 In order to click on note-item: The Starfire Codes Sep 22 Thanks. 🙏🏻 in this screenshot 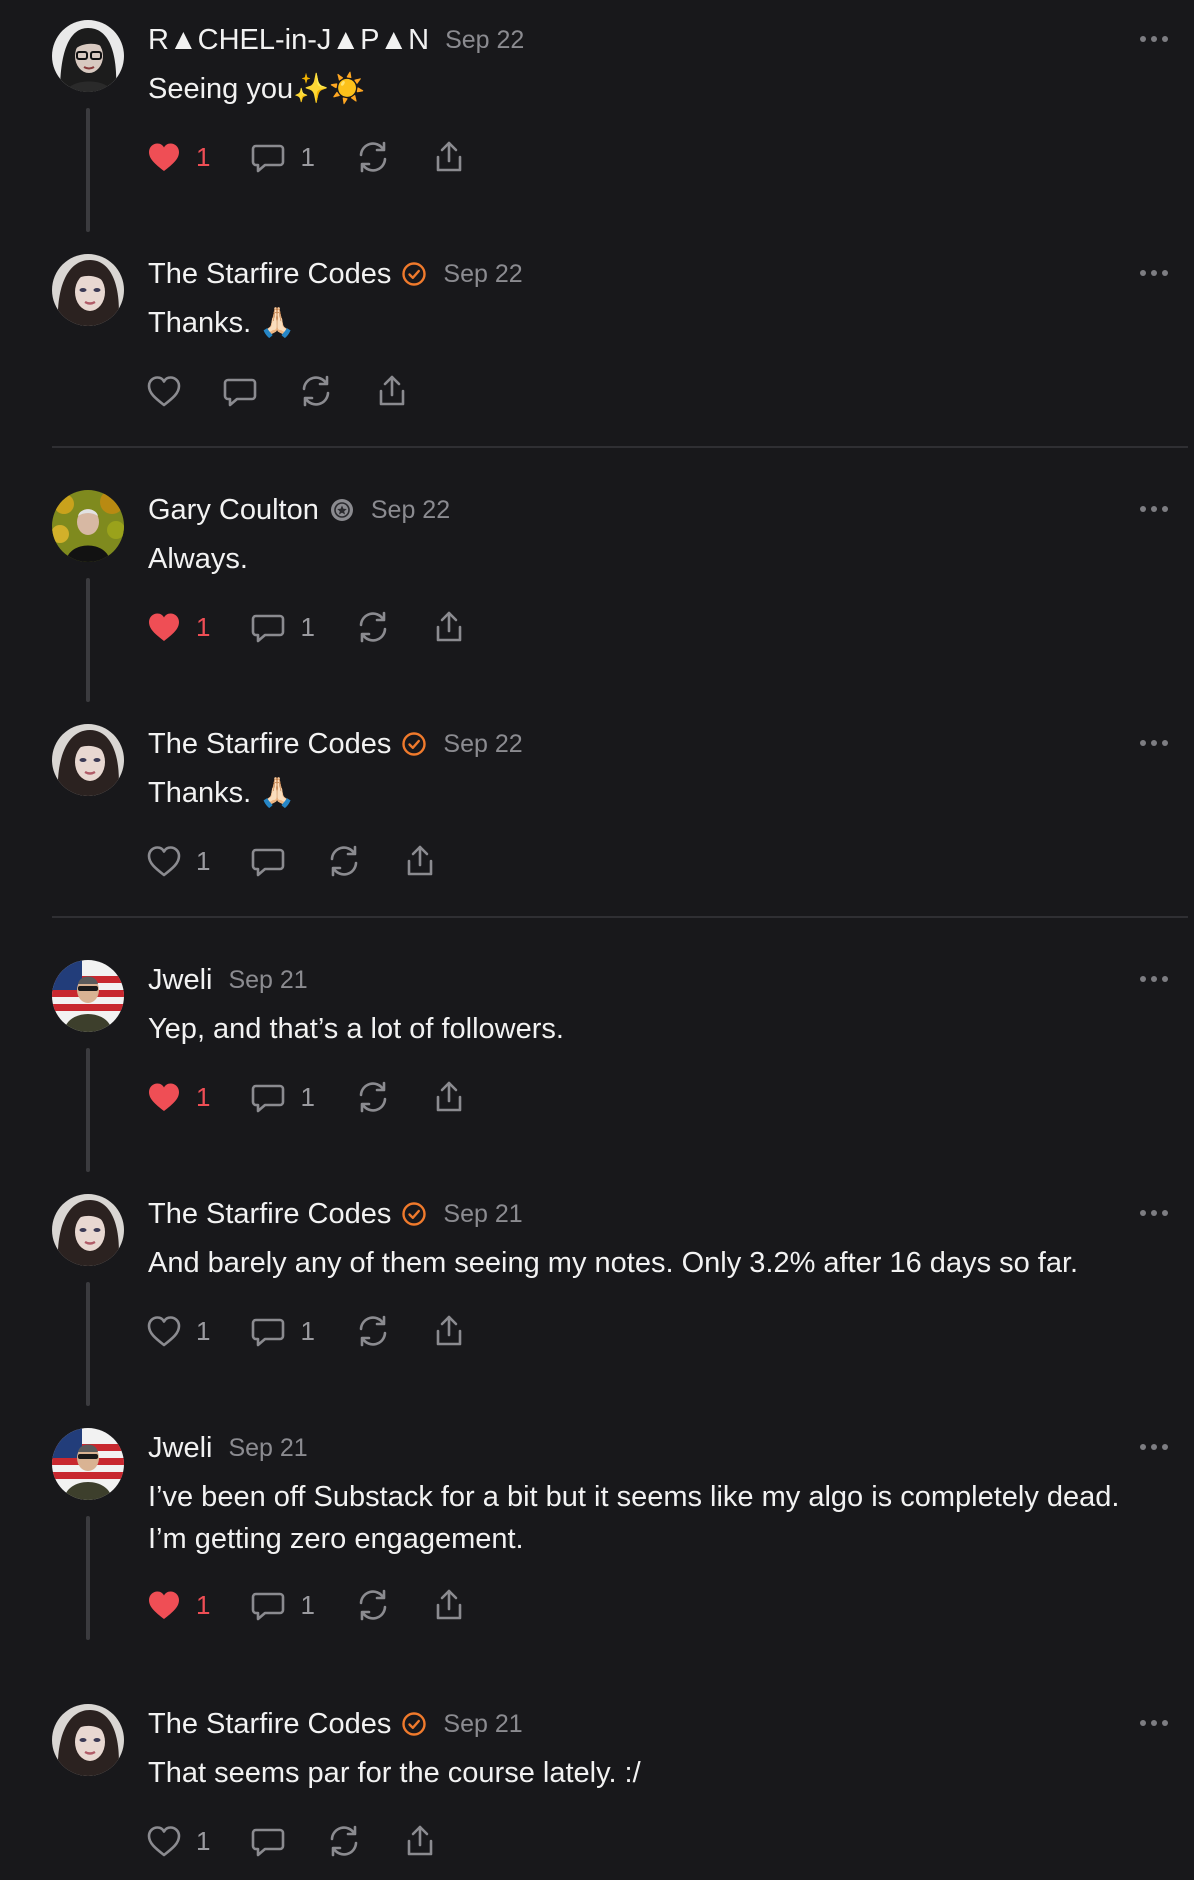, I will do `click(597, 351)`.